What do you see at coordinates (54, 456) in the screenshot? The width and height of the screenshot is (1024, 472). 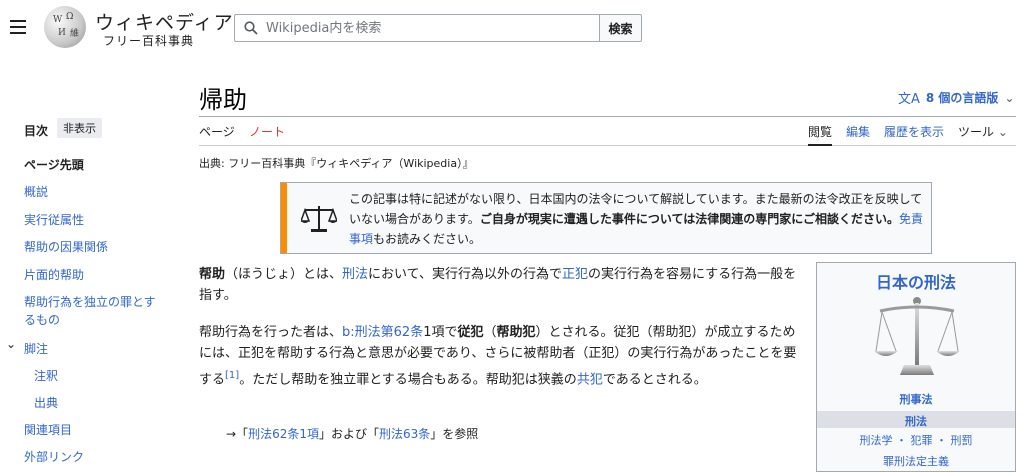 I see `toc-item-external-links: 外部リンク` at bounding box center [54, 456].